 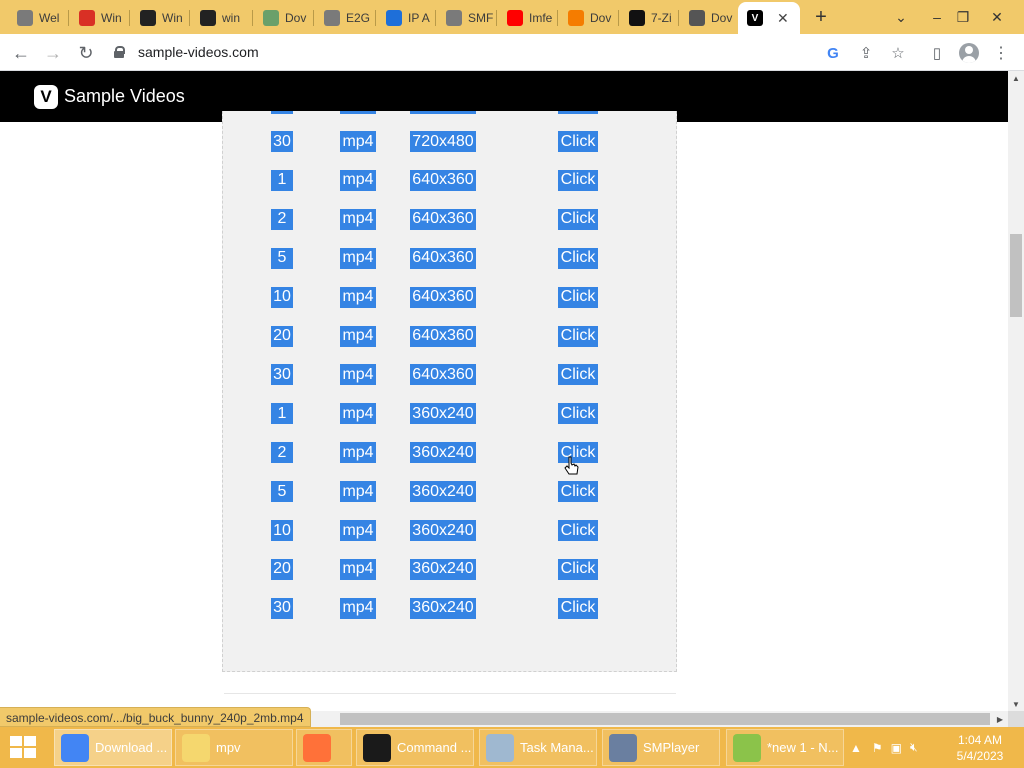 What do you see at coordinates (332, 18) in the screenshot?
I see `globe-icon` at bounding box center [332, 18].